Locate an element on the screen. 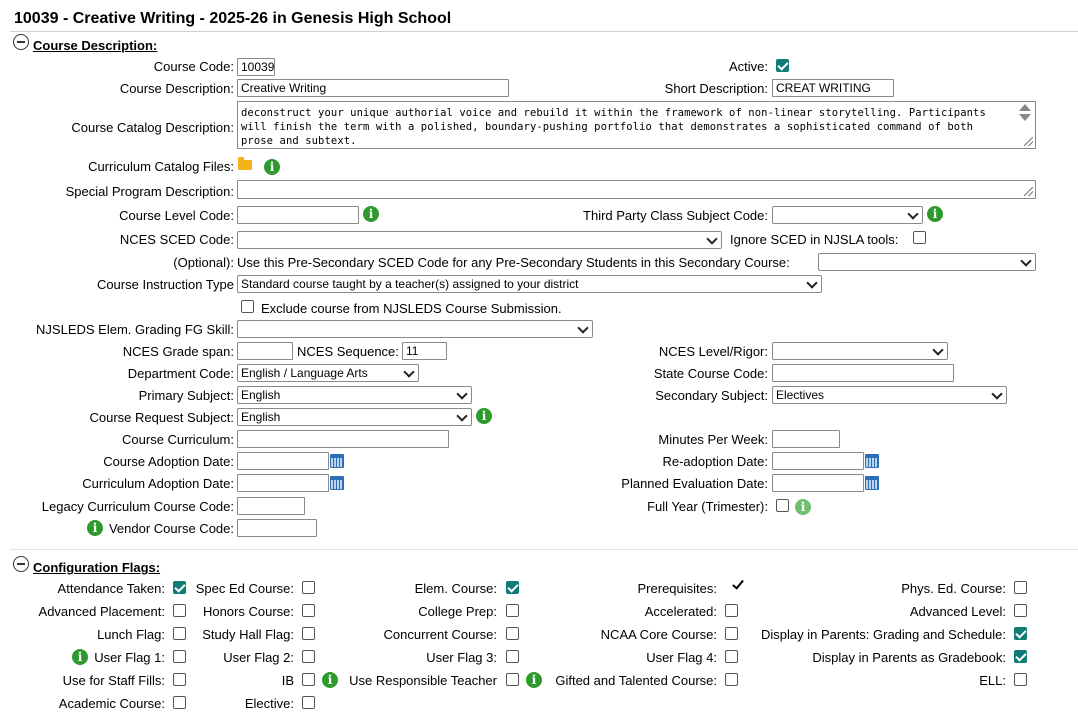 The width and height of the screenshot is (1078, 718). ignore-sced-label: Ignore SCED in NJSLA tools: is located at coordinates (814, 239).